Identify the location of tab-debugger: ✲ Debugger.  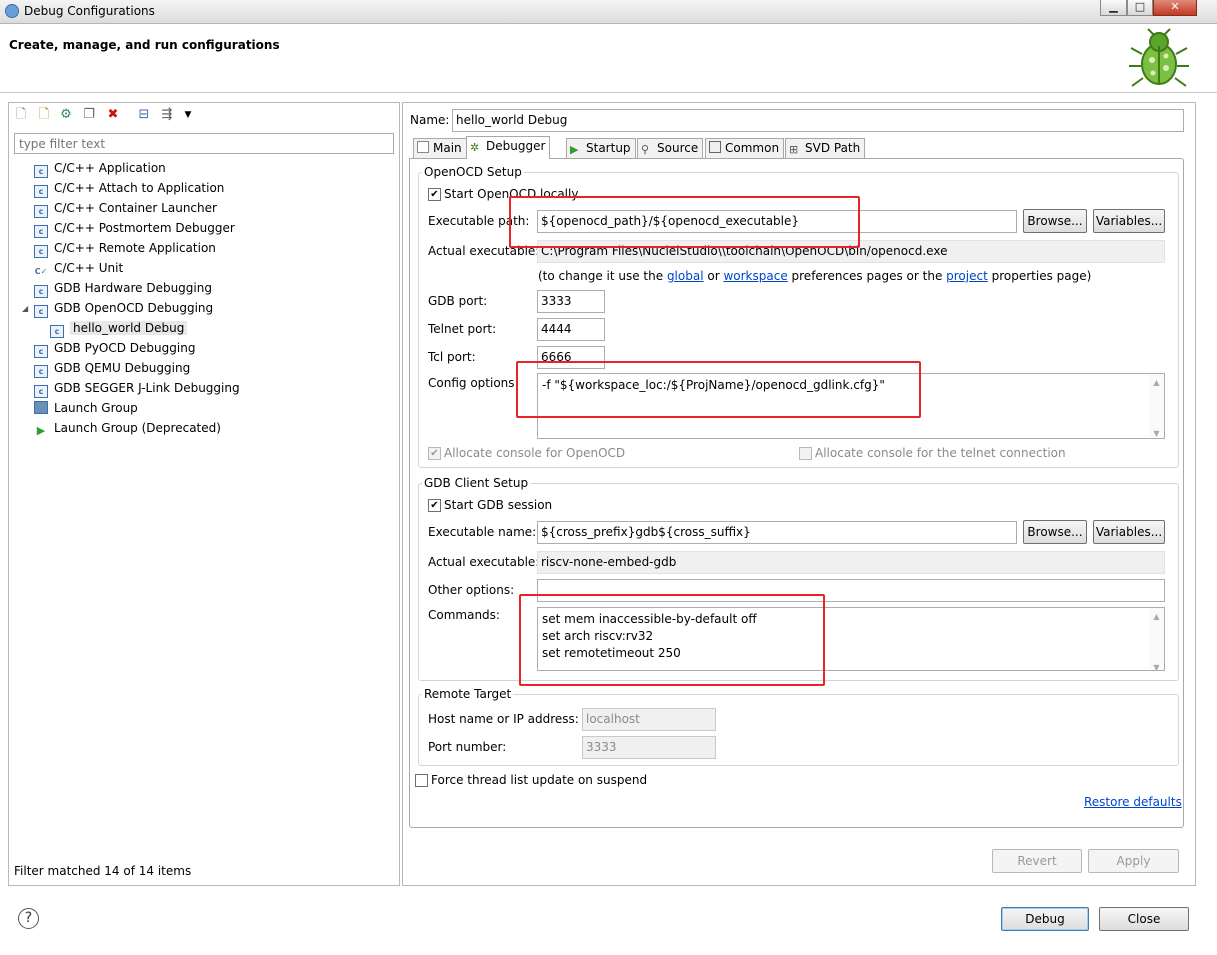
(508, 147).